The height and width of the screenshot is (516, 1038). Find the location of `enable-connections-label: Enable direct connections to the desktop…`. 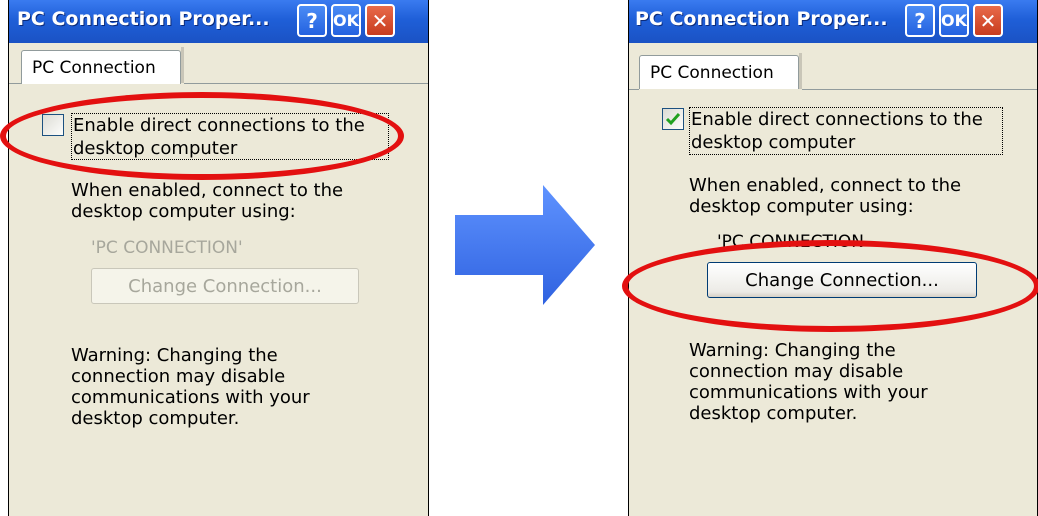

enable-connections-label: Enable direct connections to the desktop… is located at coordinates (846, 131).